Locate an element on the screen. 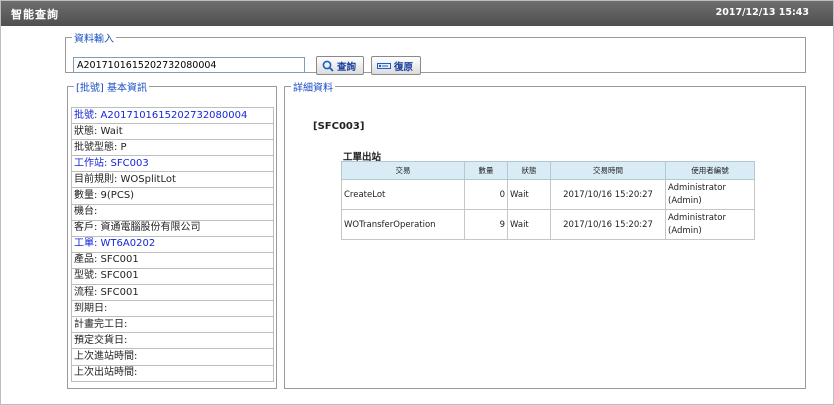 The image size is (834, 405). table-row: 預定交貨日: is located at coordinates (172, 341).